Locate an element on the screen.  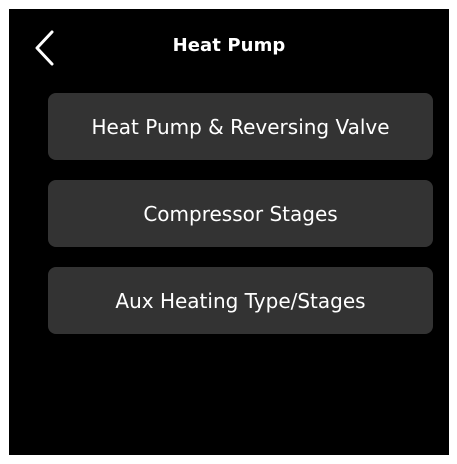
menu-item-aux-heating-type-stages: Aux Heating Type/Stages is located at coordinates (240, 300).